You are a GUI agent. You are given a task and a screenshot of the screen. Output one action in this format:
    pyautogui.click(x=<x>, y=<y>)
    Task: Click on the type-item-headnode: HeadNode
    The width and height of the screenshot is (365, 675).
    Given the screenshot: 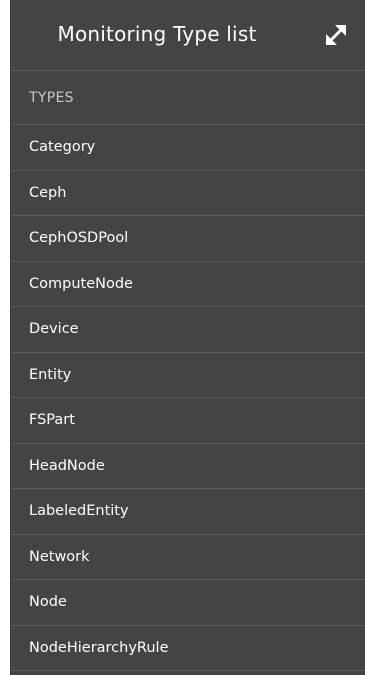 What is the action you would take?
    pyautogui.click(x=188, y=466)
    